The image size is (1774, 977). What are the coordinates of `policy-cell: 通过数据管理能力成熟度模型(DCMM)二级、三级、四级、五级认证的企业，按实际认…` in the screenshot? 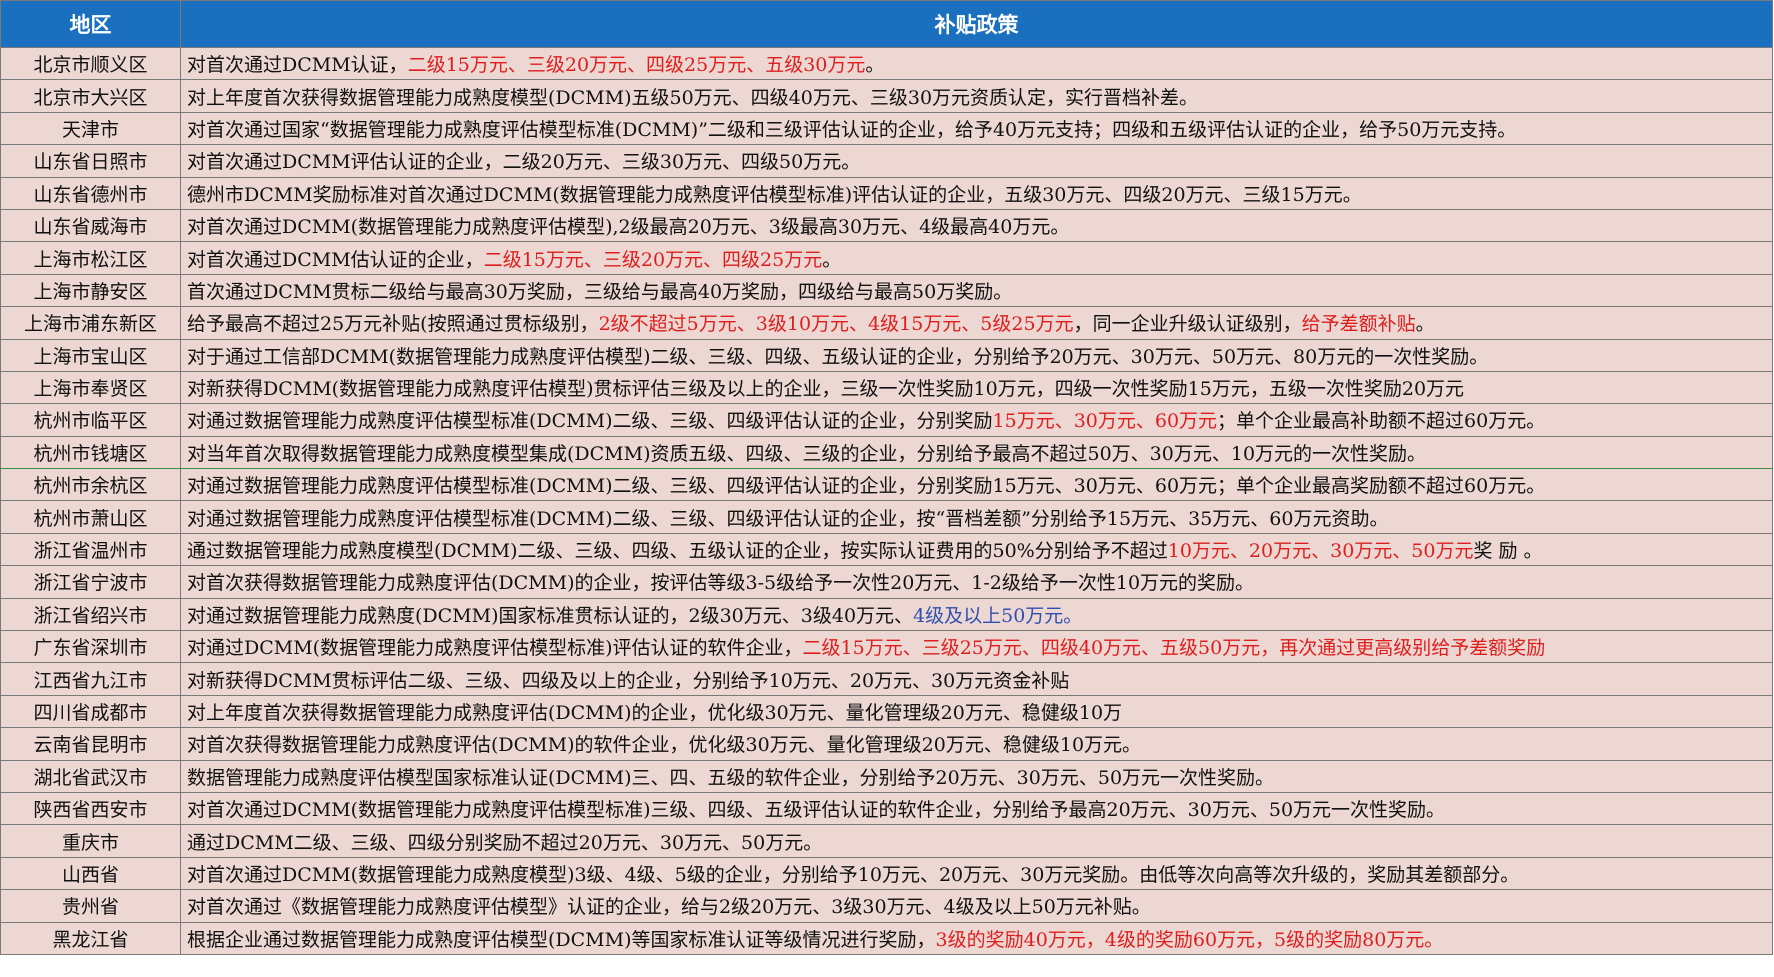 It's located at (976, 549).